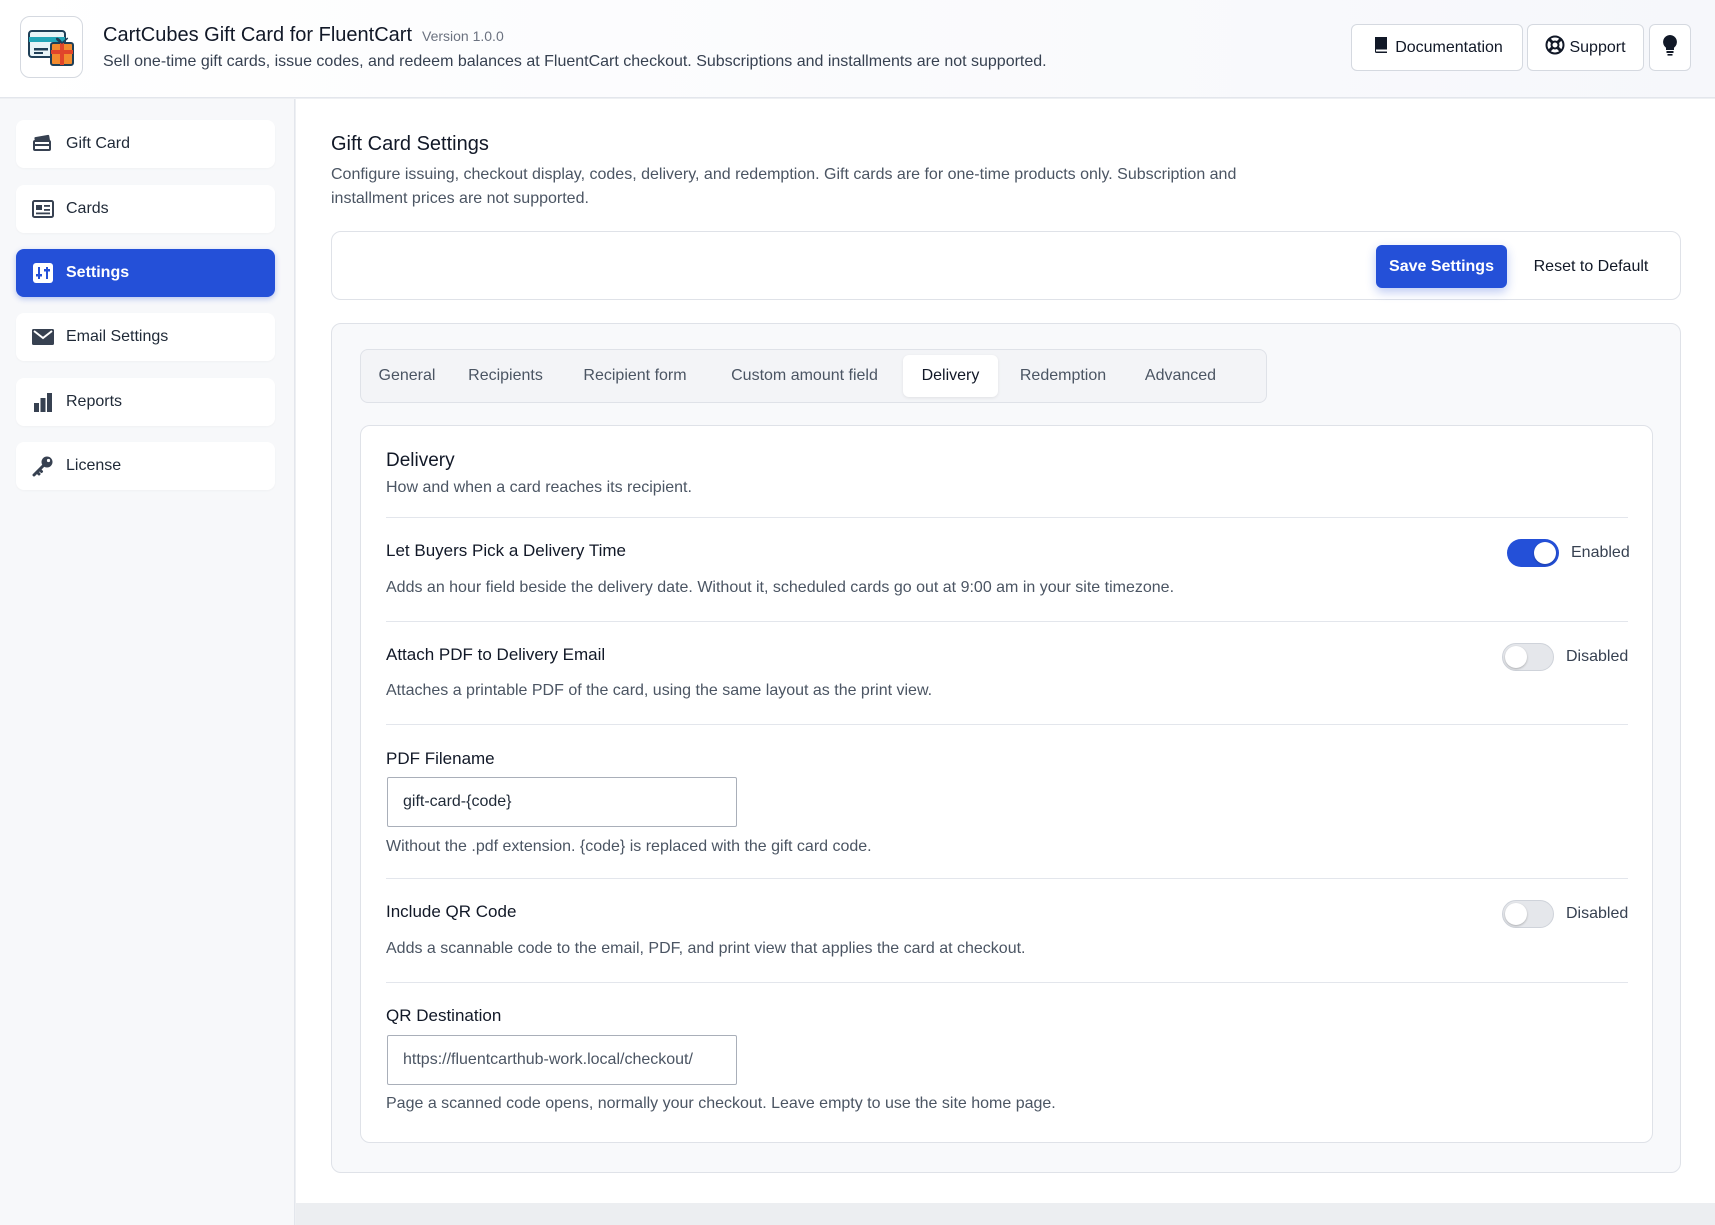  What do you see at coordinates (950, 376) in the screenshot?
I see `tab-delivery: Delivery` at bounding box center [950, 376].